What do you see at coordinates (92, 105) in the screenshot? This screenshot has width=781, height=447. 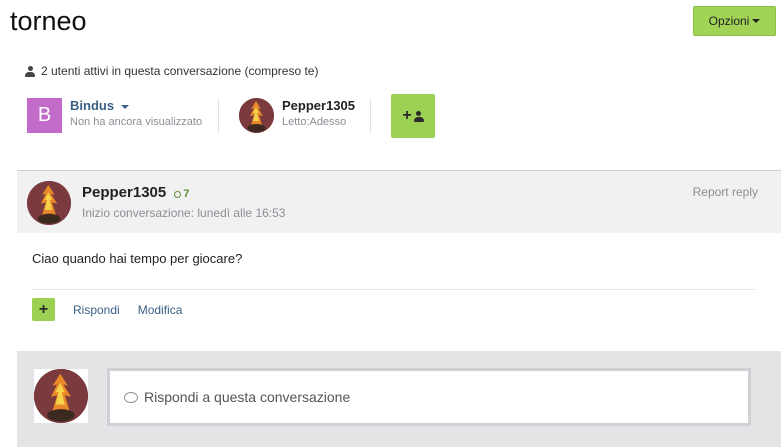 I see `participant-name: Bindus` at bounding box center [92, 105].